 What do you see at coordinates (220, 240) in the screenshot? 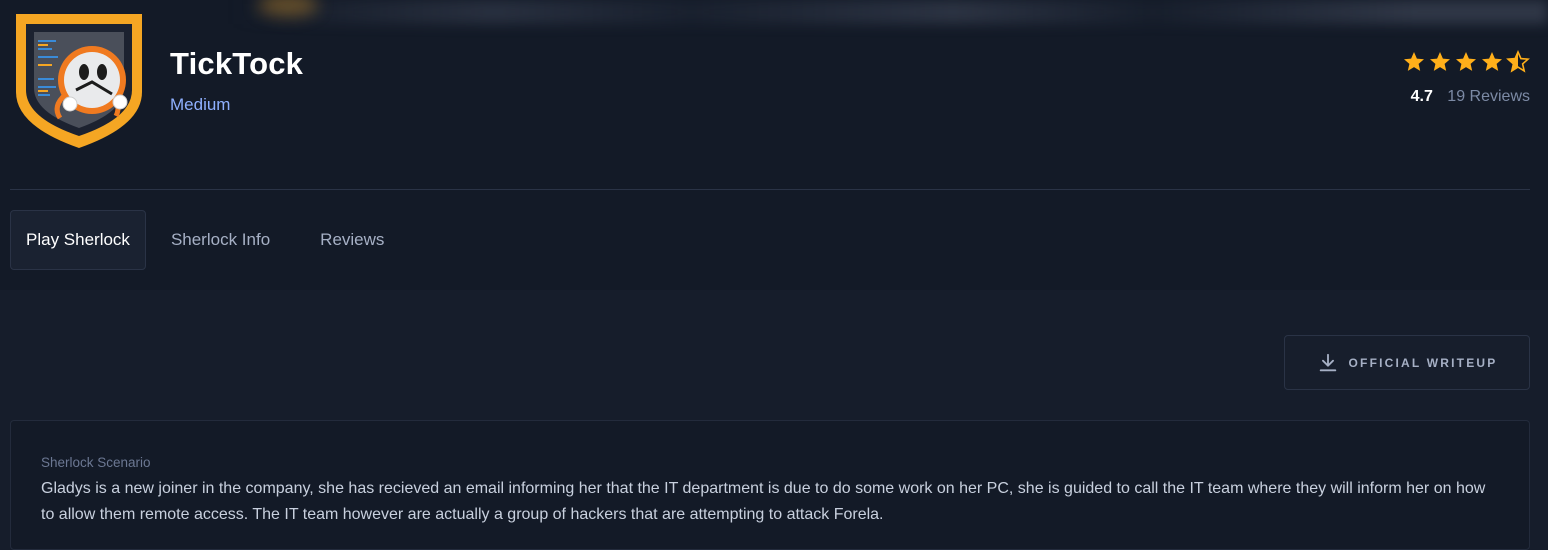
I see `tab-sherlock-info: Sherlock Info` at bounding box center [220, 240].